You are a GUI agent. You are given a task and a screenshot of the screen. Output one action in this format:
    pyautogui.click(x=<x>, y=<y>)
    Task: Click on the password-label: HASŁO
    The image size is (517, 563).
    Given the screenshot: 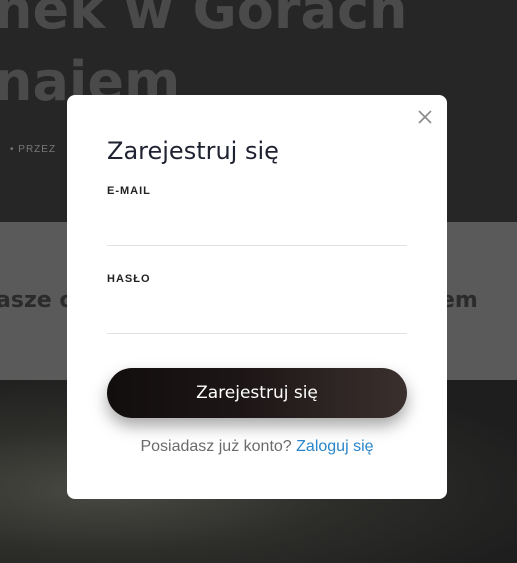 What is the action you would take?
    pyautogui.click(x=129, y=279)
    